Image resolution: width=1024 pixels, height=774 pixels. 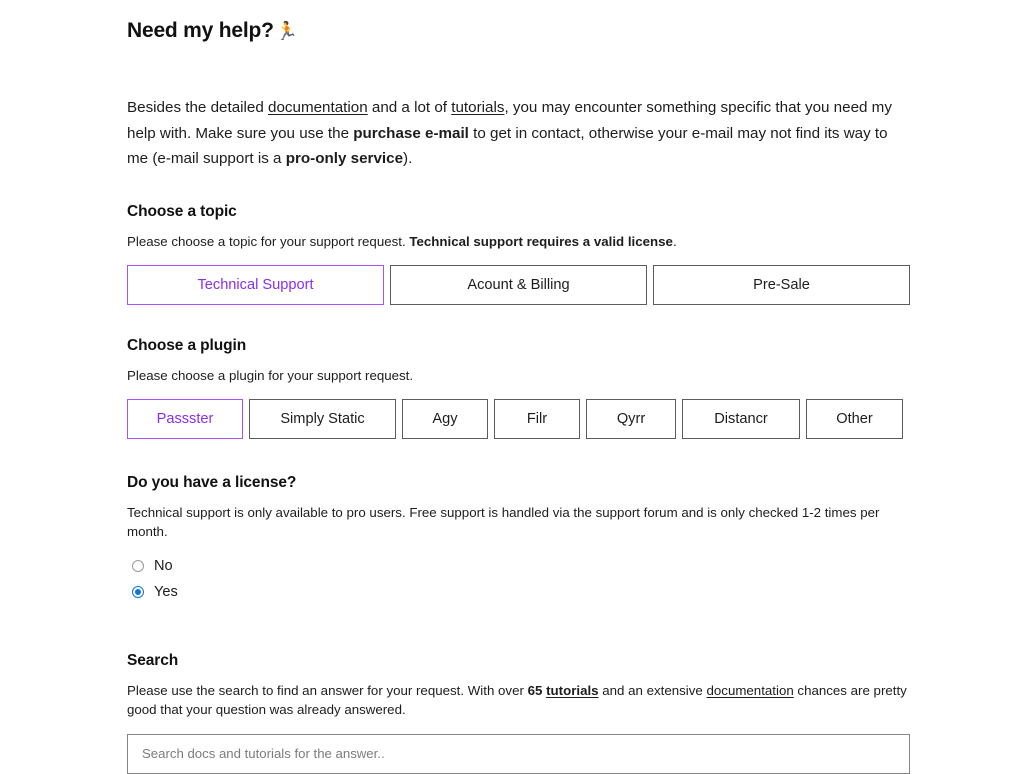 What do you see at coordinates (518, 592) in the screenshot?
I see `license-radio-yes: Yes` at bounding box center [518, 592].